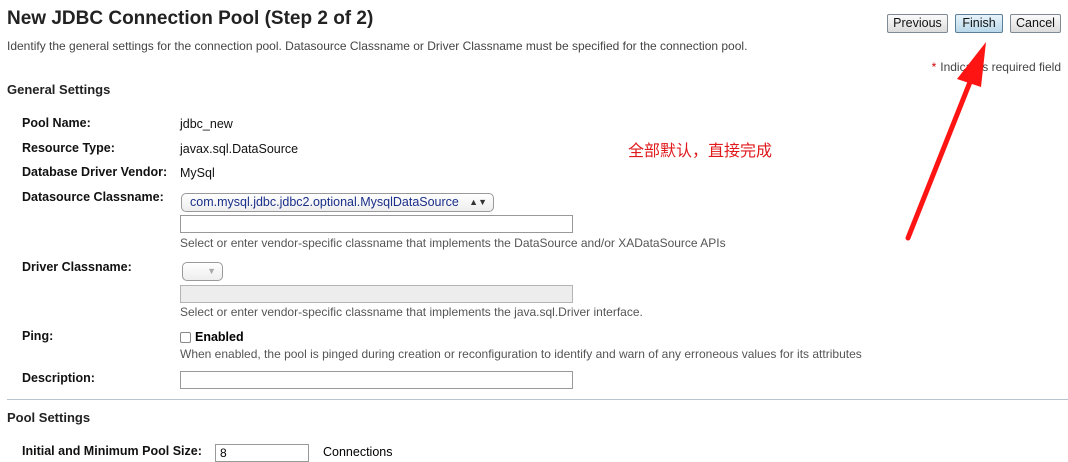 The image size is (1068, 462). What do you see at coordinates (202, 271) in the screenshot?
I see `driver-classname-select: ▼` at bounding box center [202, 271].